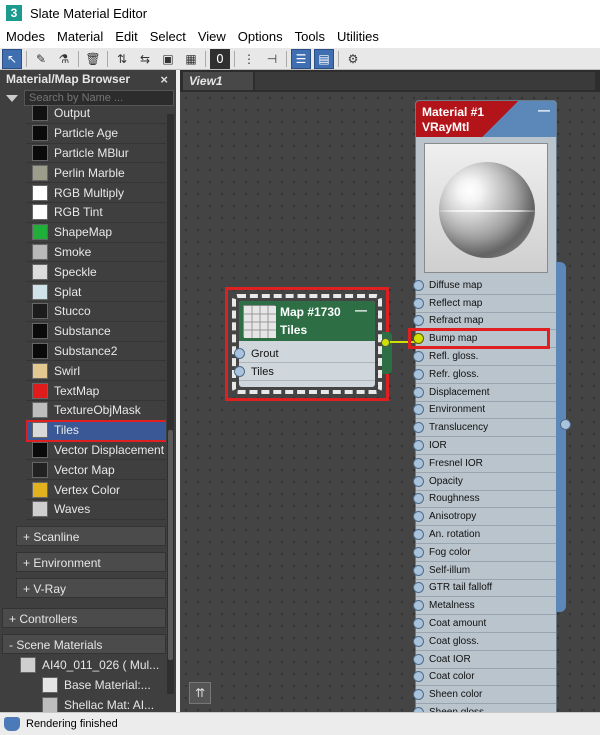 This screenshot has height=735, width=600. What do you see at coordinates (96, 154) in the screenshot?
I see `map-list-item: Particle MBlur` at bounding box center [96, 154].